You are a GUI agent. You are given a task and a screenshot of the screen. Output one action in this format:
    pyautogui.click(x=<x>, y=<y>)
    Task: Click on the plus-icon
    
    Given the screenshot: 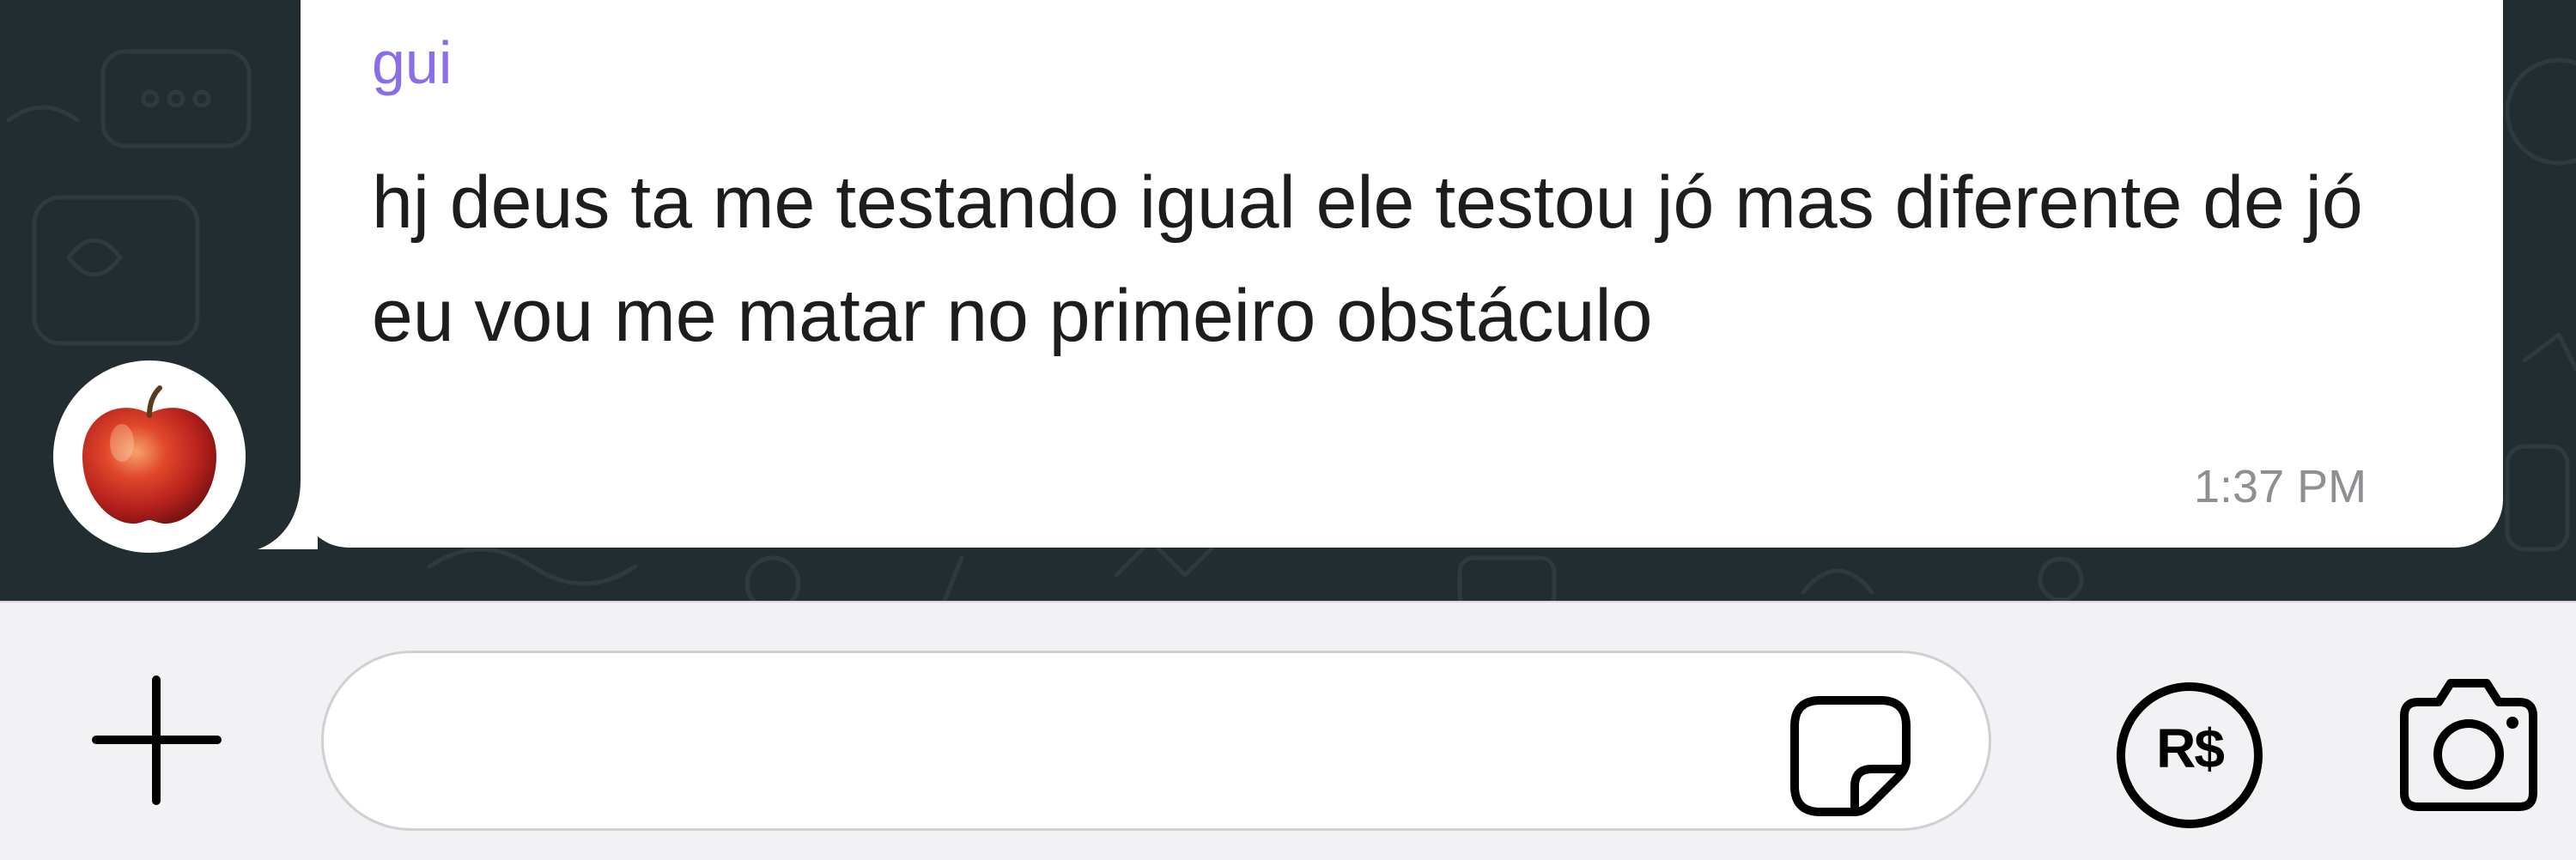 What is the action you would take?
    pyautogui.click(x=157, y=740)
    